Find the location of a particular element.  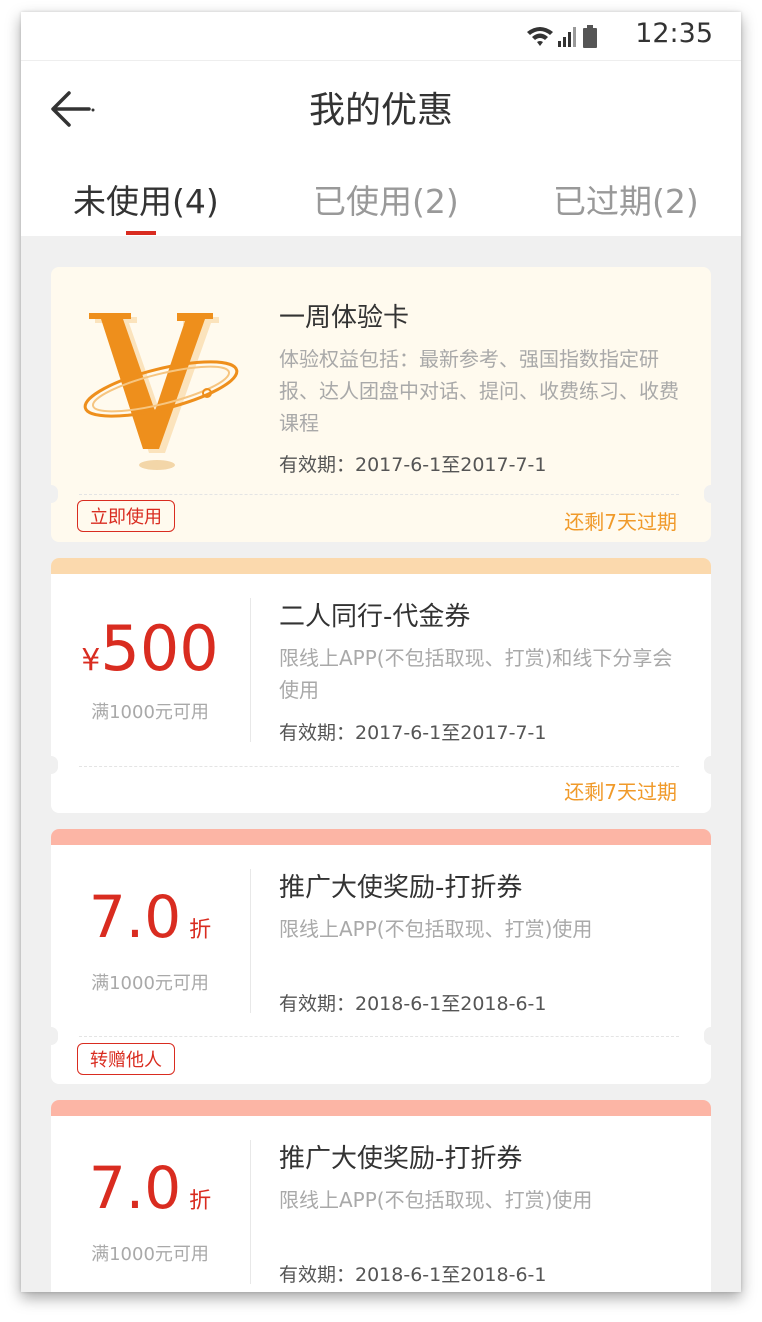

use-now-button: 立即使用 is located at coordinates (126, 516).